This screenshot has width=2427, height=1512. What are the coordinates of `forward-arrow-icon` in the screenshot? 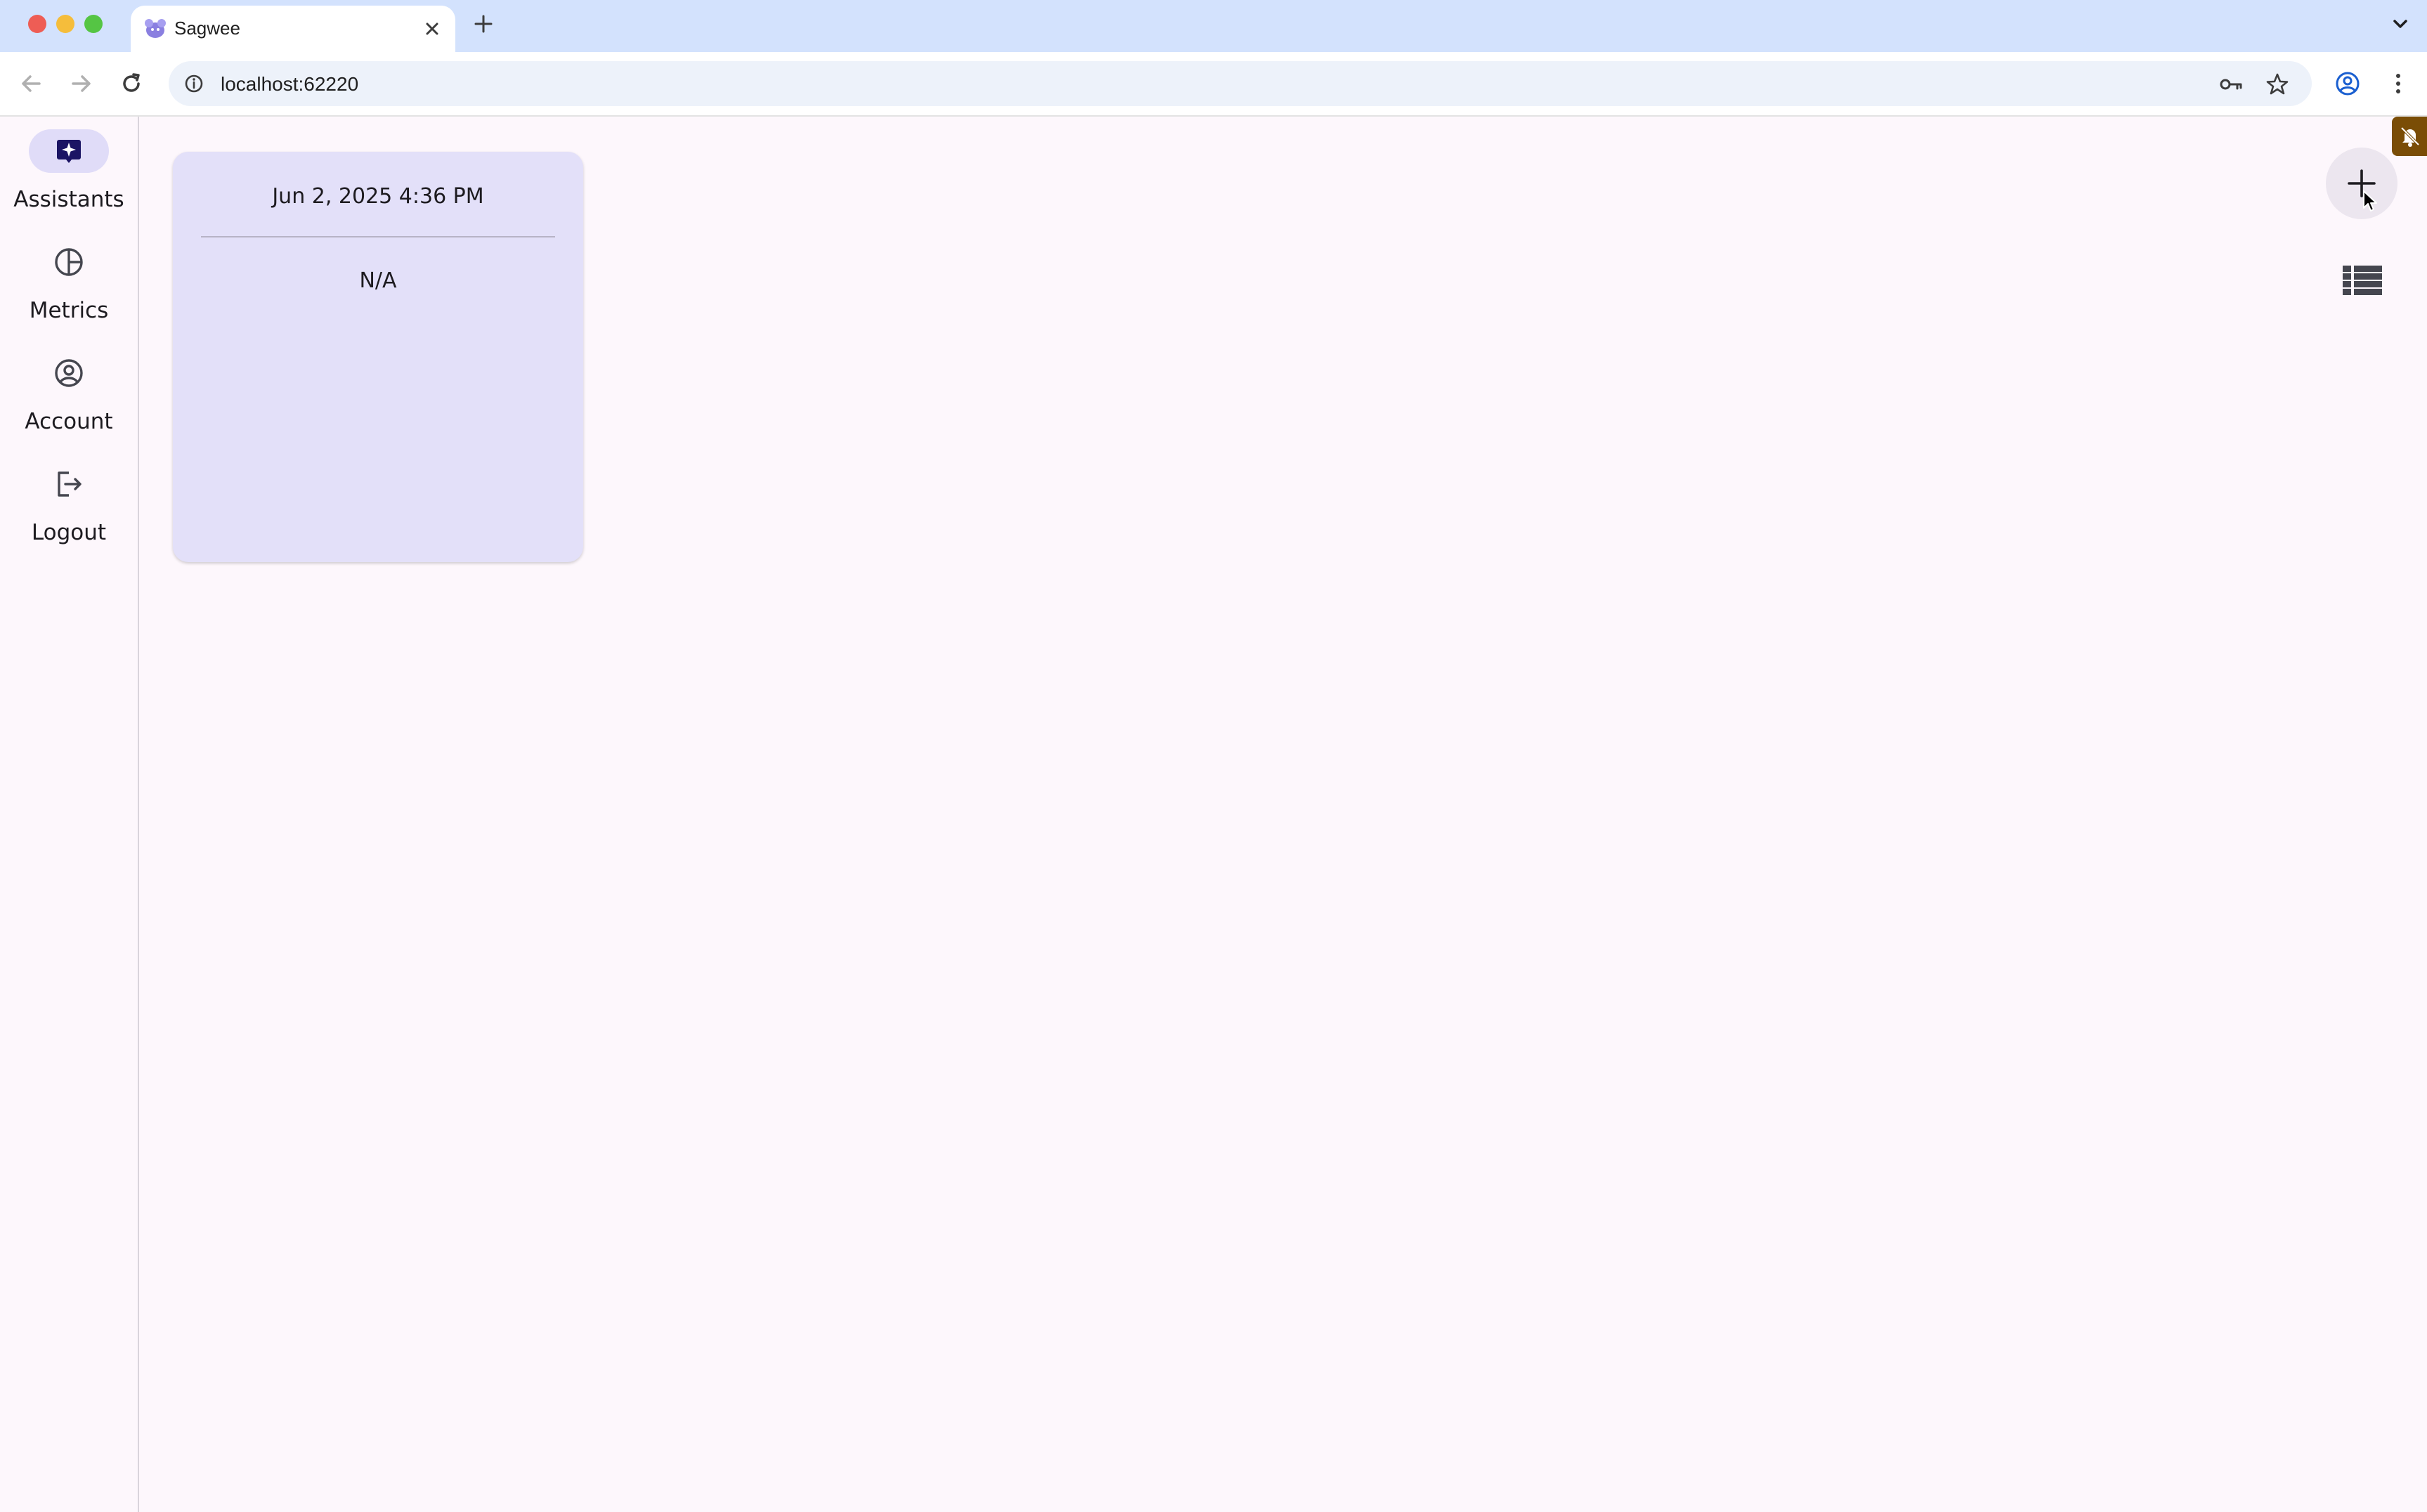 It's located at (81, 83).